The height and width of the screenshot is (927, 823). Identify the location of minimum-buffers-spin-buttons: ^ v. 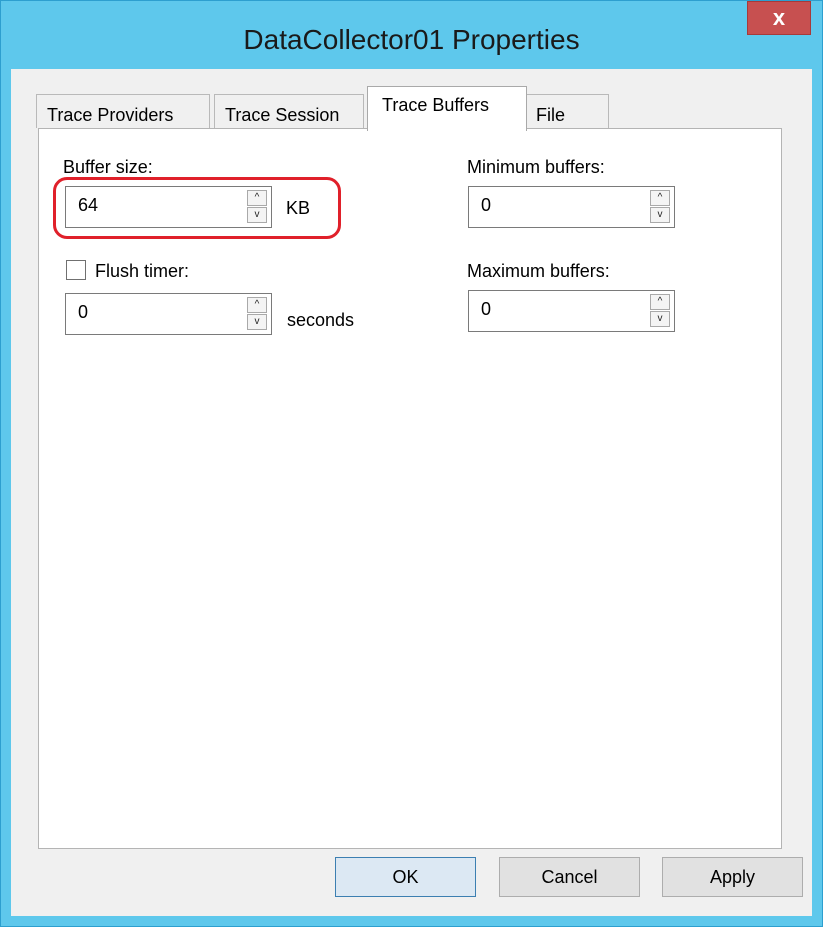
(660, 207).